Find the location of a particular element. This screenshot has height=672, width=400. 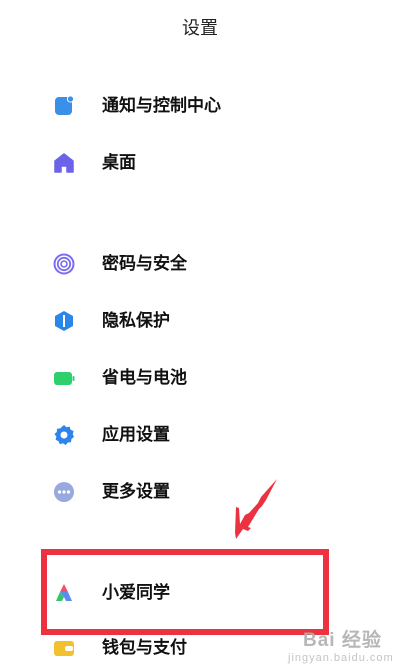

watermark-text: Bai 经验 is located at coordinates (342, 640).